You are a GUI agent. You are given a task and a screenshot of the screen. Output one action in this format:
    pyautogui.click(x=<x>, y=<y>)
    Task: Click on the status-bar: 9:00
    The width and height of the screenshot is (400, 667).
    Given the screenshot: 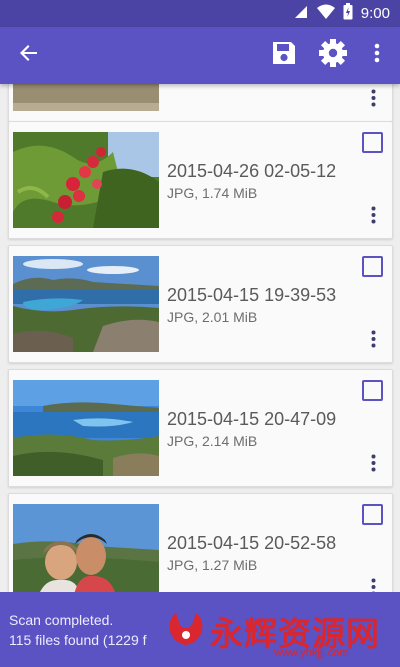 What is the action you would take?
    pyautogui.click(x=200, y=13)
    